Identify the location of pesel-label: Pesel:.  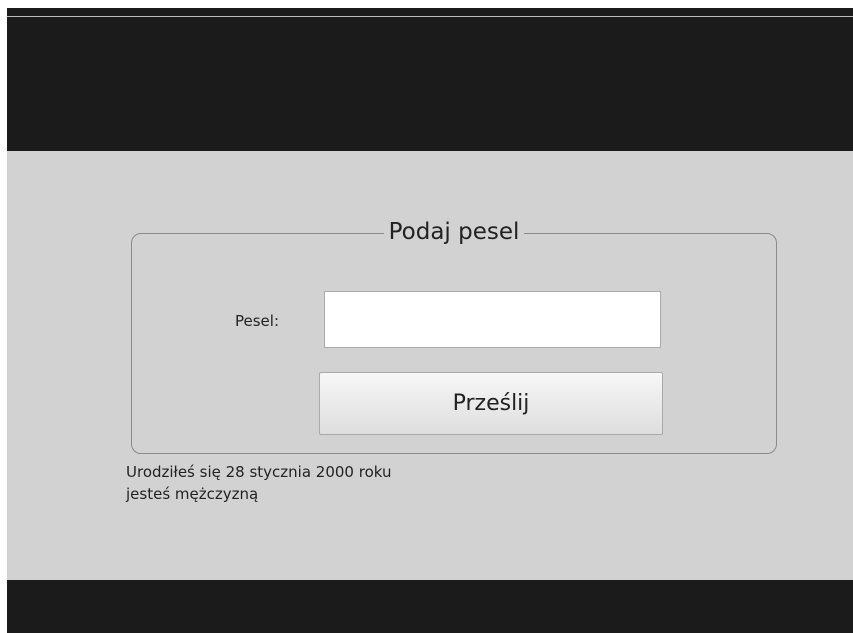
(257, 321).